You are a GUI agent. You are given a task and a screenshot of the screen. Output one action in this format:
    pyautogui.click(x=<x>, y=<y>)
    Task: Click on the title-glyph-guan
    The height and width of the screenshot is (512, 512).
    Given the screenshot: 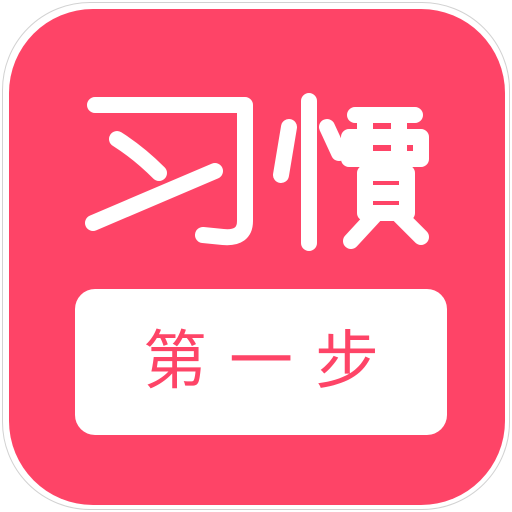 What is the action you would take?
    pyautogui.click(x=351, y=172)
    